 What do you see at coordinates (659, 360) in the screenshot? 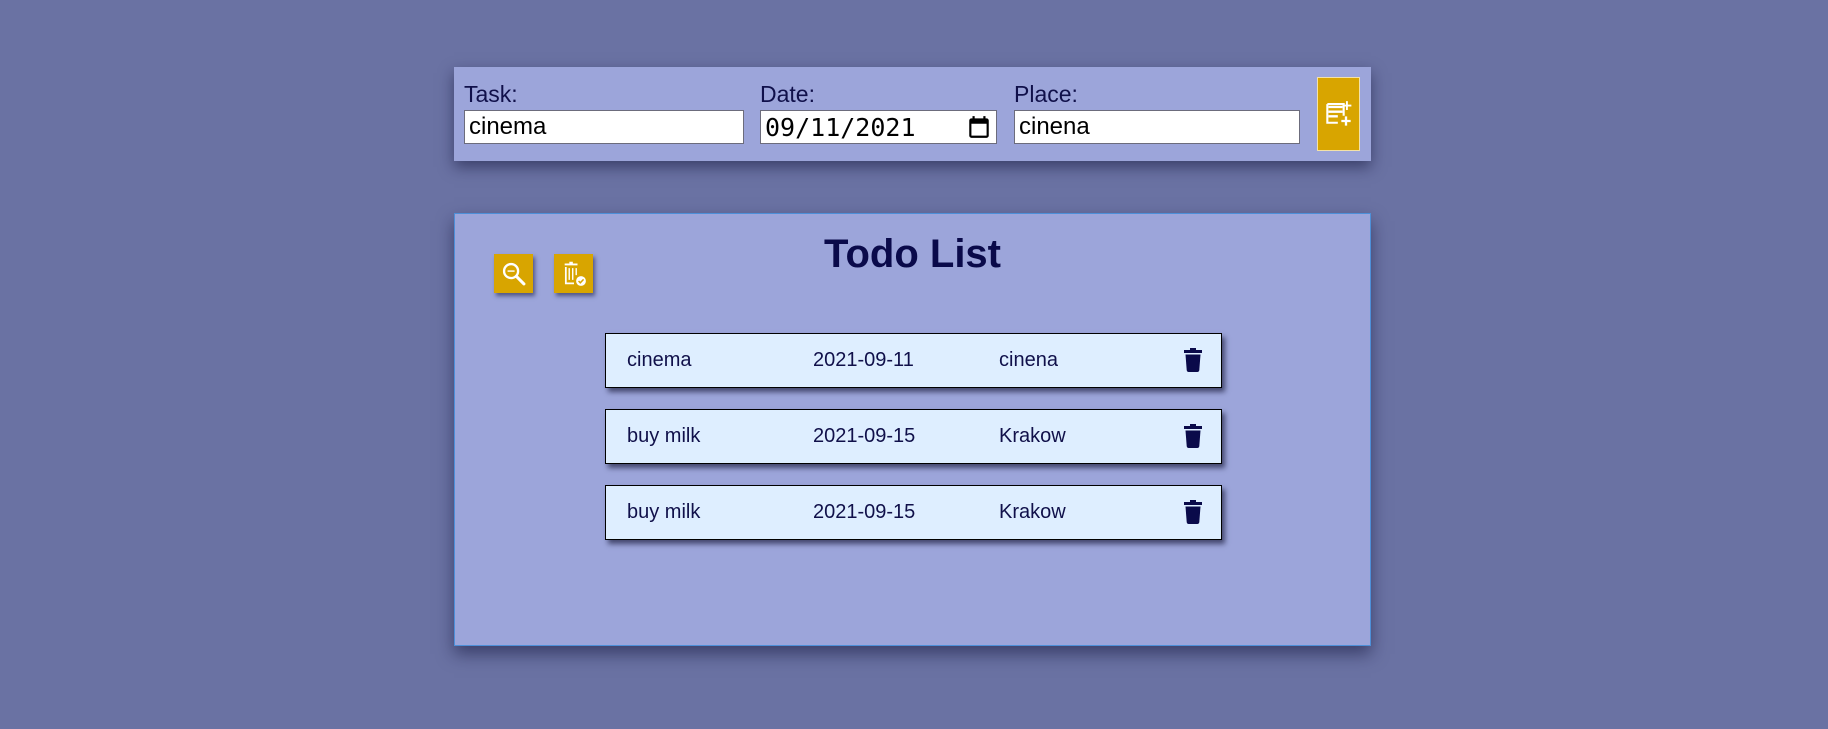
I see `todo-task: cinema` at bounding box center [659, 360].